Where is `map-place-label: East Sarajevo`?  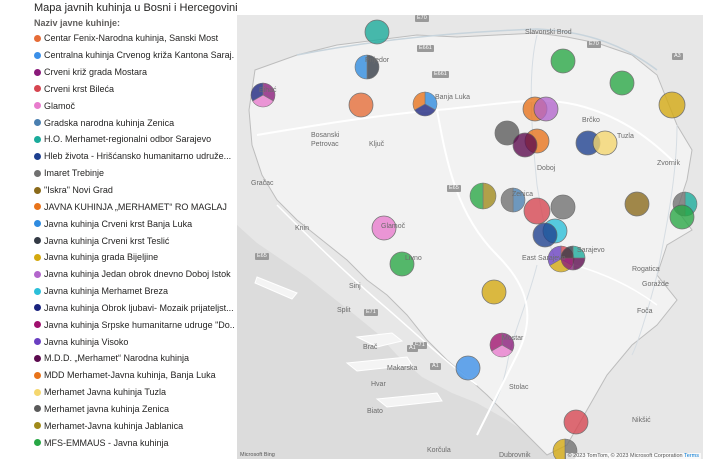 map-place-label: East Sarajevo is located at coordinates (544, 258).